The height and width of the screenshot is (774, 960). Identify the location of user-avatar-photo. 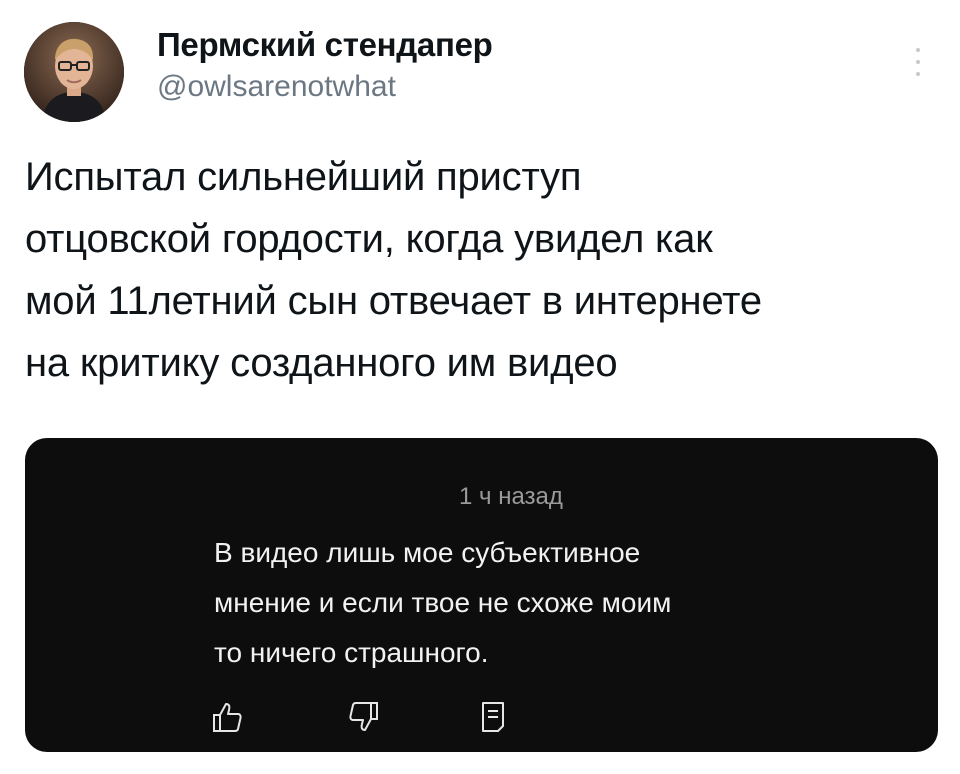
(74, 72).